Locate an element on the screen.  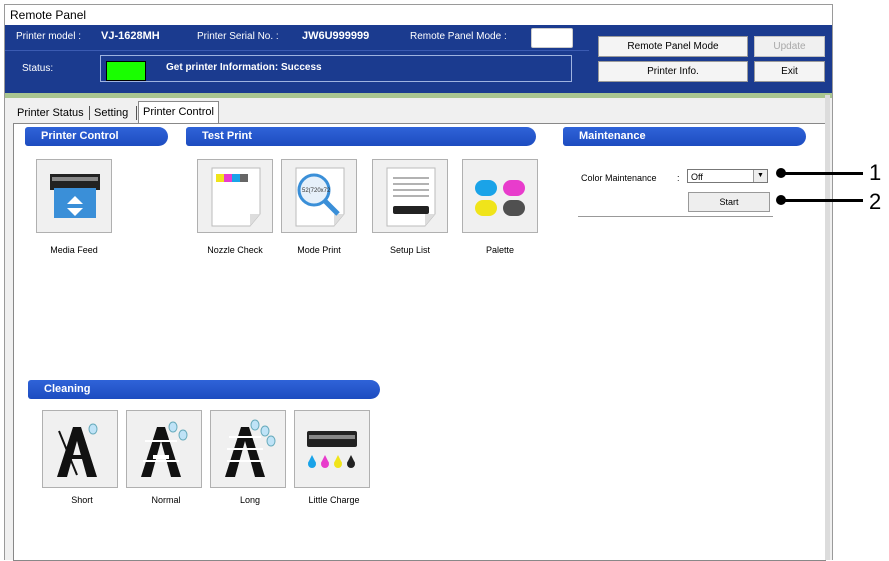
printer-model-value: VJ-1628MH is located at coordinates (130, 36).